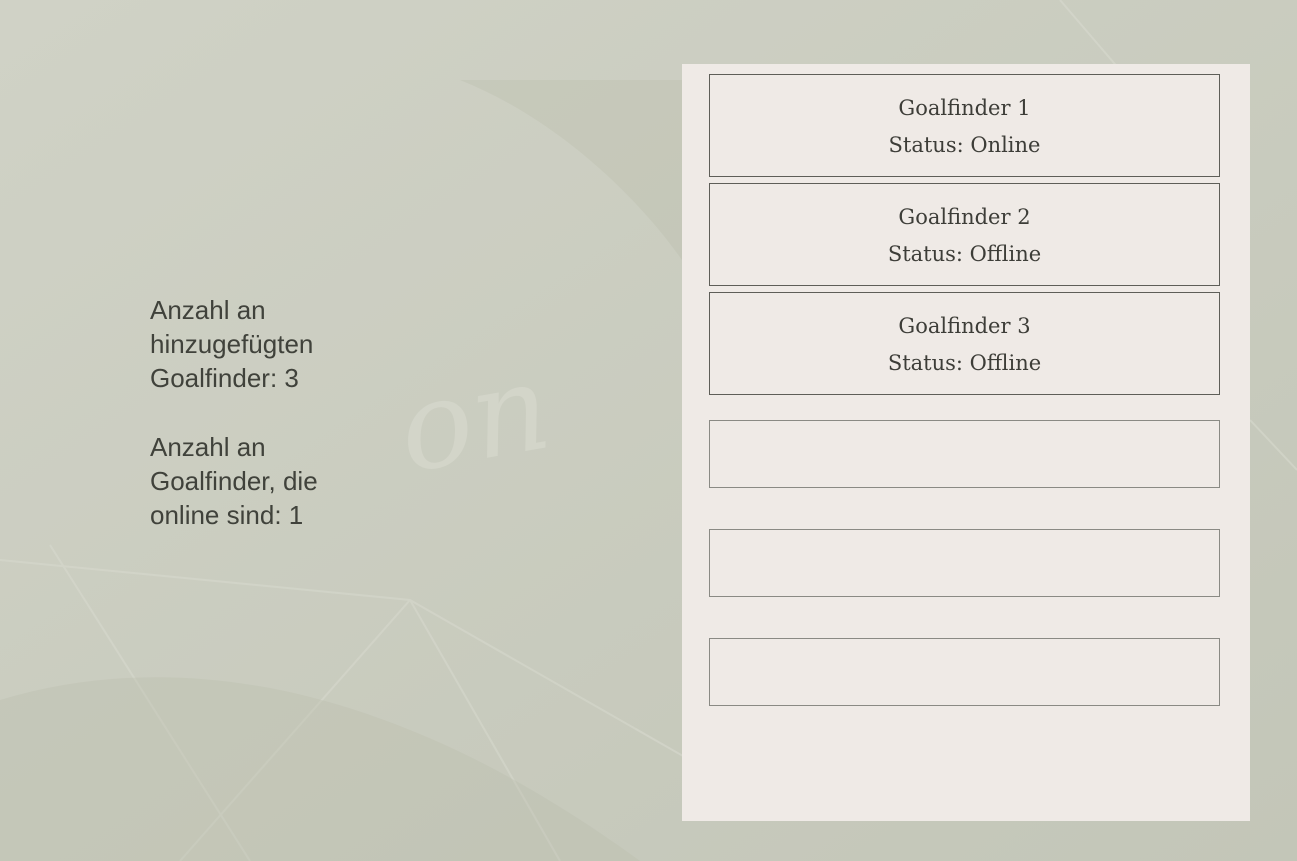  Describe the element at coordinates (964, 326) in the screenshot. I see `goalfinder-name: Goalfinder 3` at that location.